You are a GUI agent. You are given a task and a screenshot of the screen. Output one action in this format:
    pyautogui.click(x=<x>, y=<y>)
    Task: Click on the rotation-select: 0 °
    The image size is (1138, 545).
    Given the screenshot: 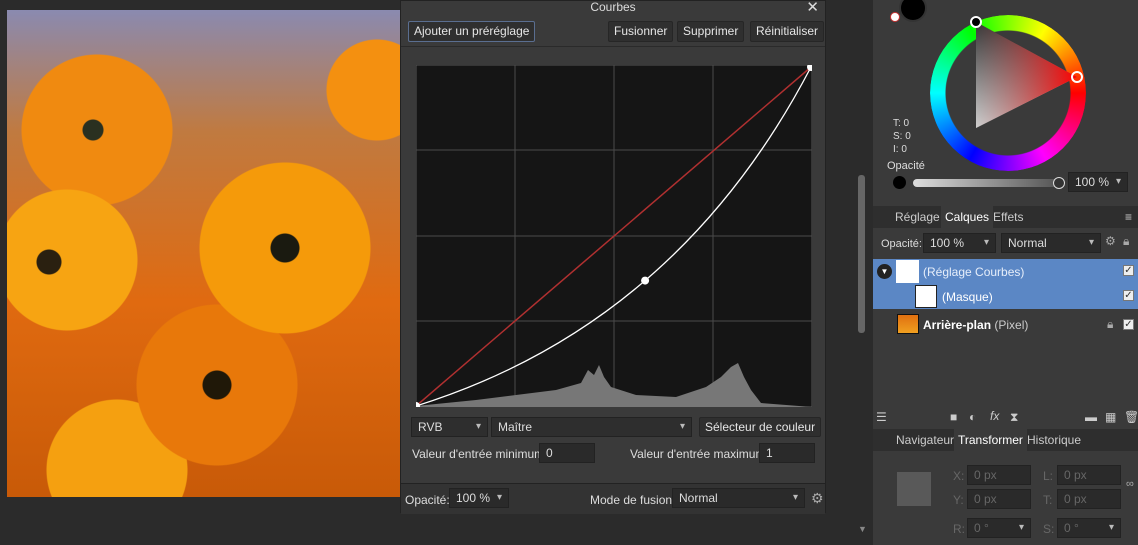 What is the action you would take?
    pyautogui.click(x=999, y=528)
    